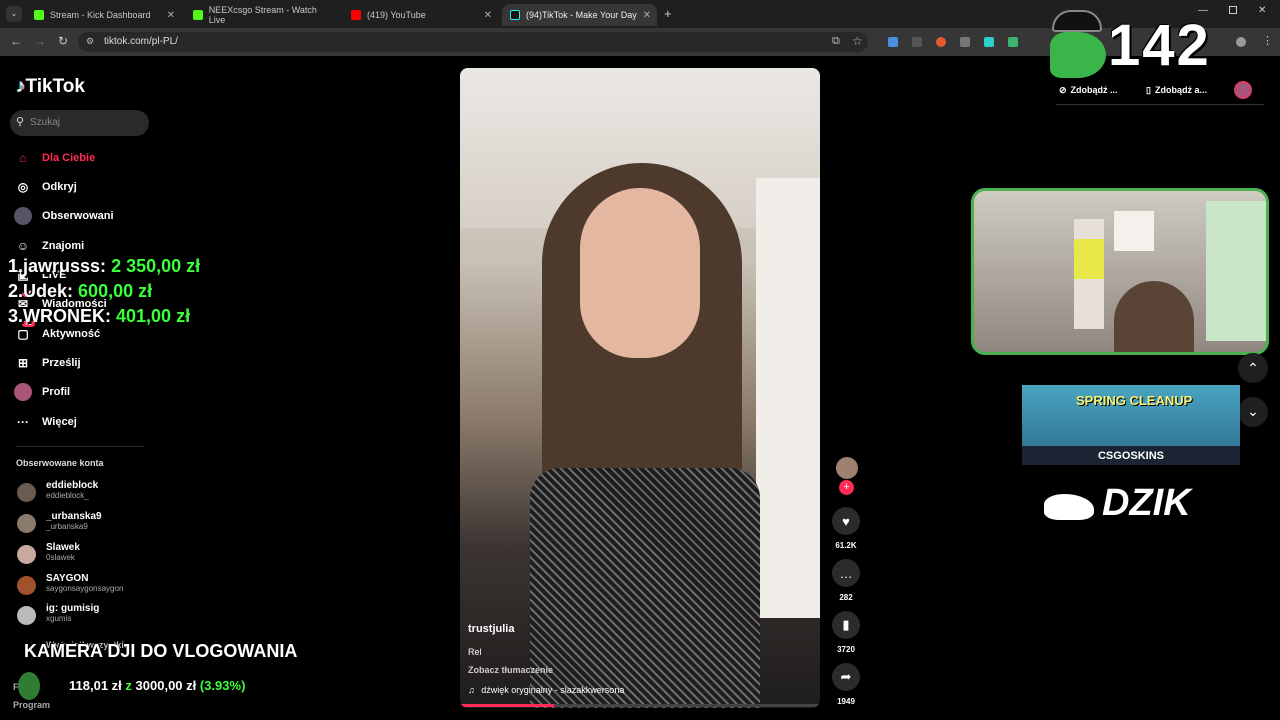  What do you see at coordinates (645, 588) in the screenshot?
I see `person-dress` at bounding box center [645, 588].